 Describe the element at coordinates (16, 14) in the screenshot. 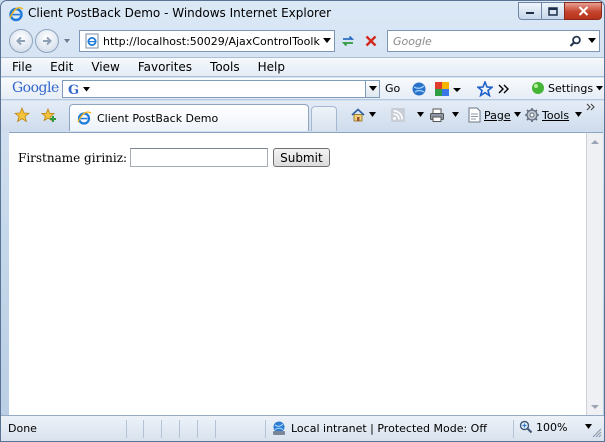

I see `internet-explorer-icon` at that location.